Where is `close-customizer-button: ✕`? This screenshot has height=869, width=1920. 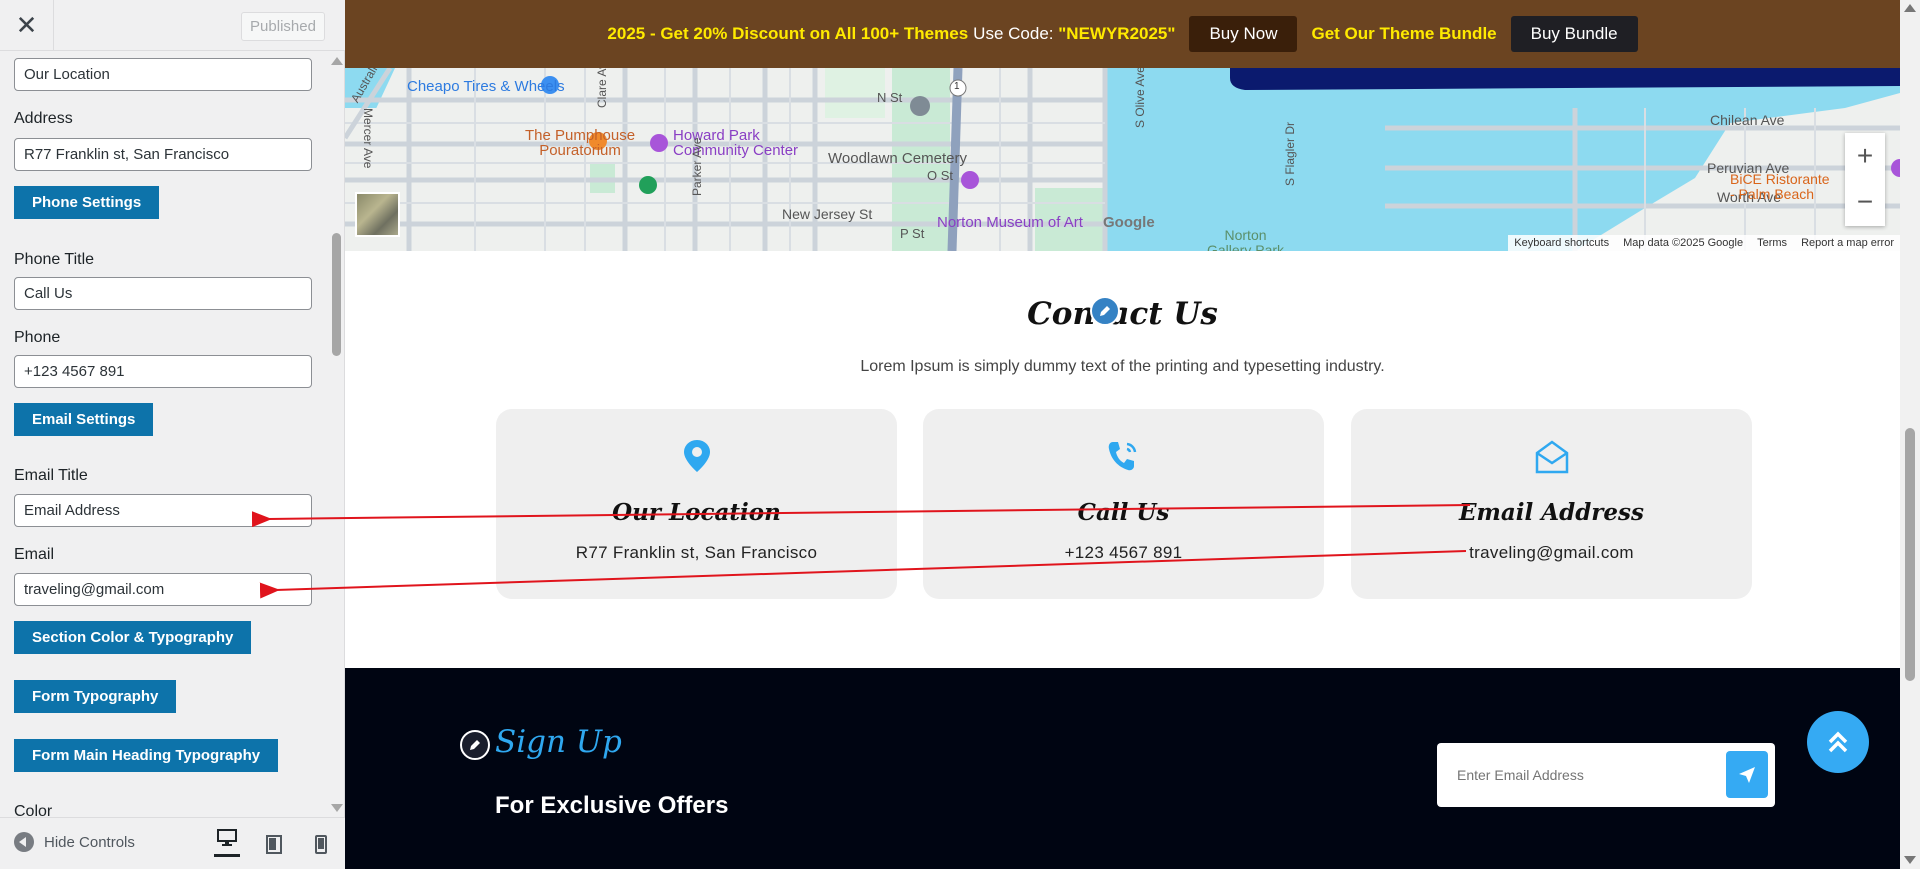 close-customizer-button: ✕ is located at coordinates (27, 25).